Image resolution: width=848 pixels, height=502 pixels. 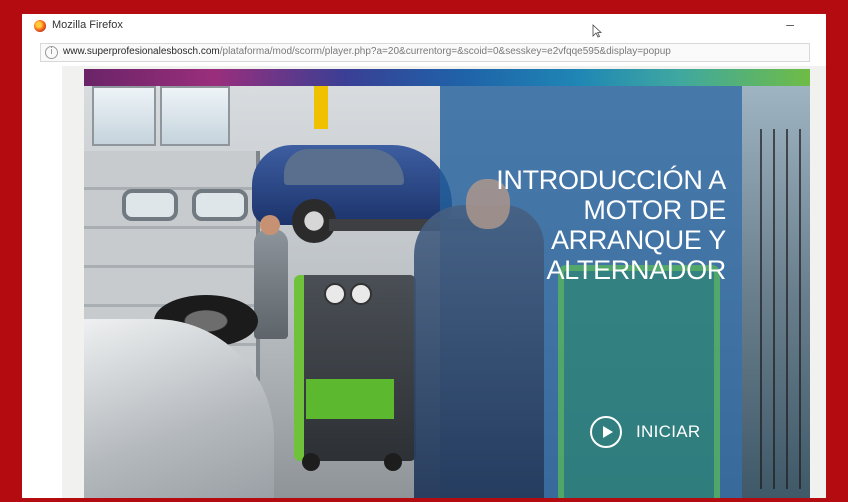 What do you see at coordinates (606, 432) in the screenshot?
I see `play-icon` at bounding box center [606, 432].